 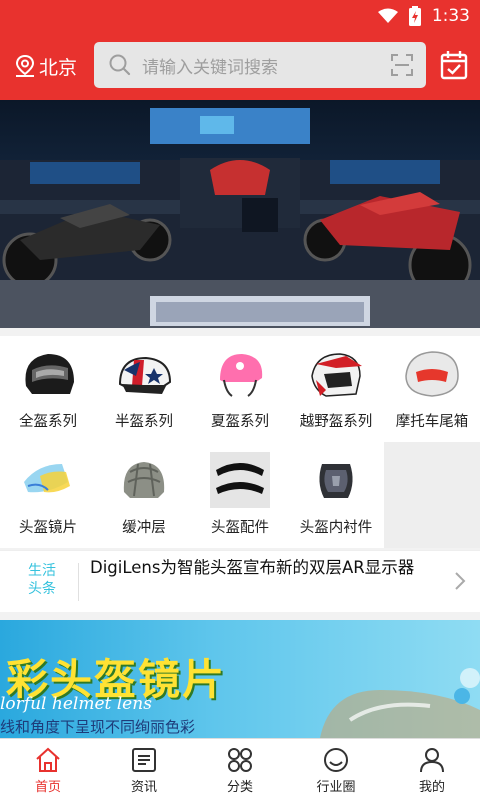 What do you see at coordinates (336, 422) in the screenshot?
I see `category-label: 越野盔系列` at bounding box center [336, 422].